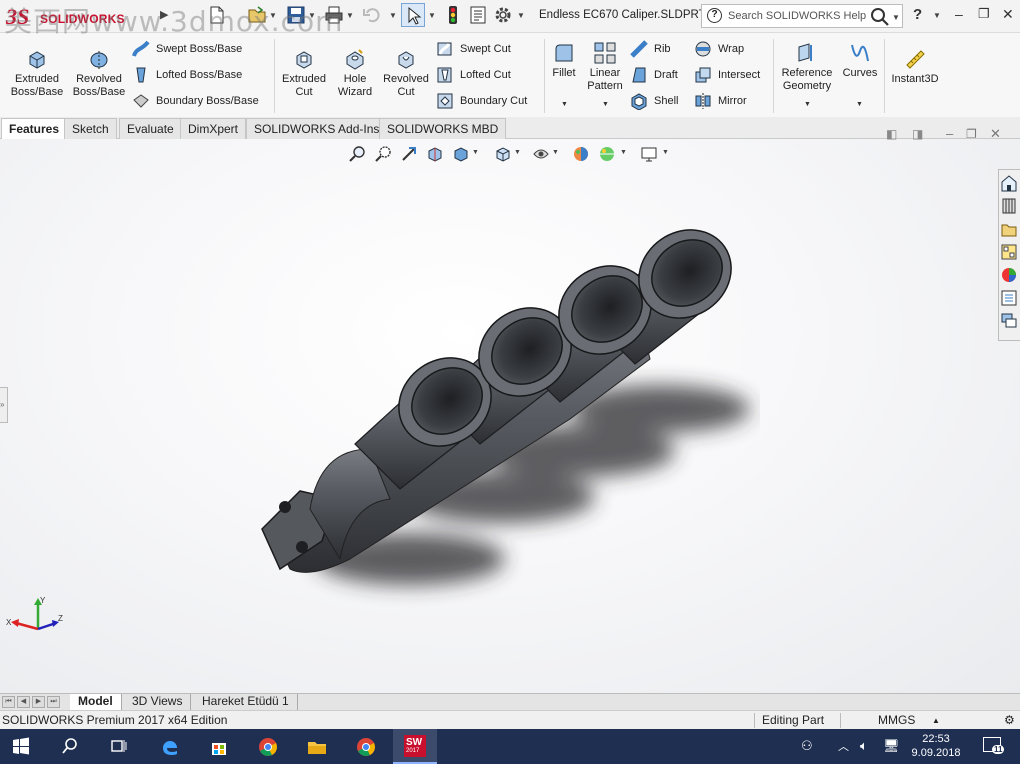 This screenshot has height=764, width=1020. I want to click on tab-motion-study: Hareket Etüdü 1, so click(246, 702).